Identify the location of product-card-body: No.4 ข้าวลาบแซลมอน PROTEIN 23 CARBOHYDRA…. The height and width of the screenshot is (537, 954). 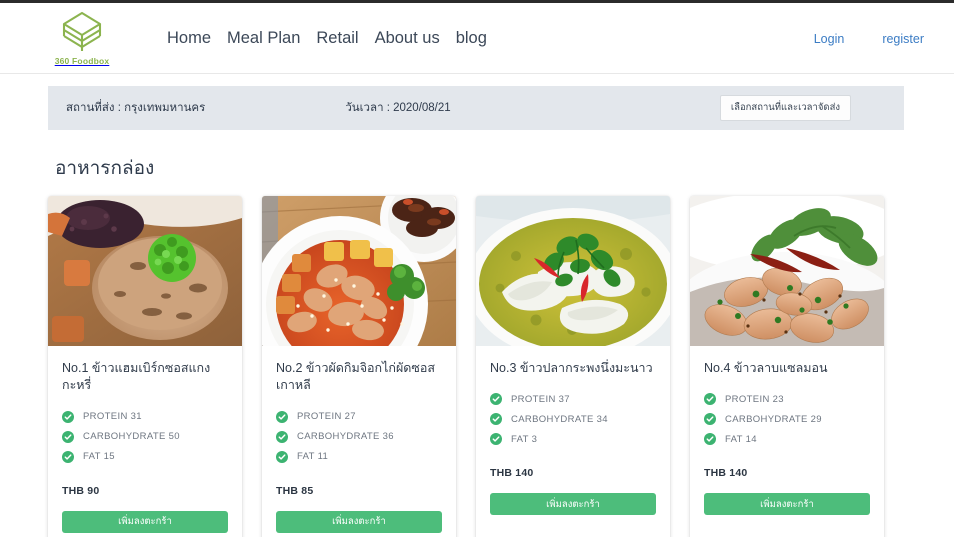
(787, 438).